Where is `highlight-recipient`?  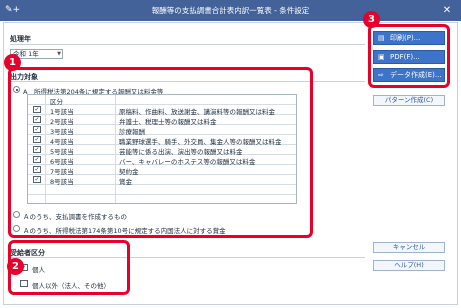 highlight-recipient is located at coordinates (69, 267).